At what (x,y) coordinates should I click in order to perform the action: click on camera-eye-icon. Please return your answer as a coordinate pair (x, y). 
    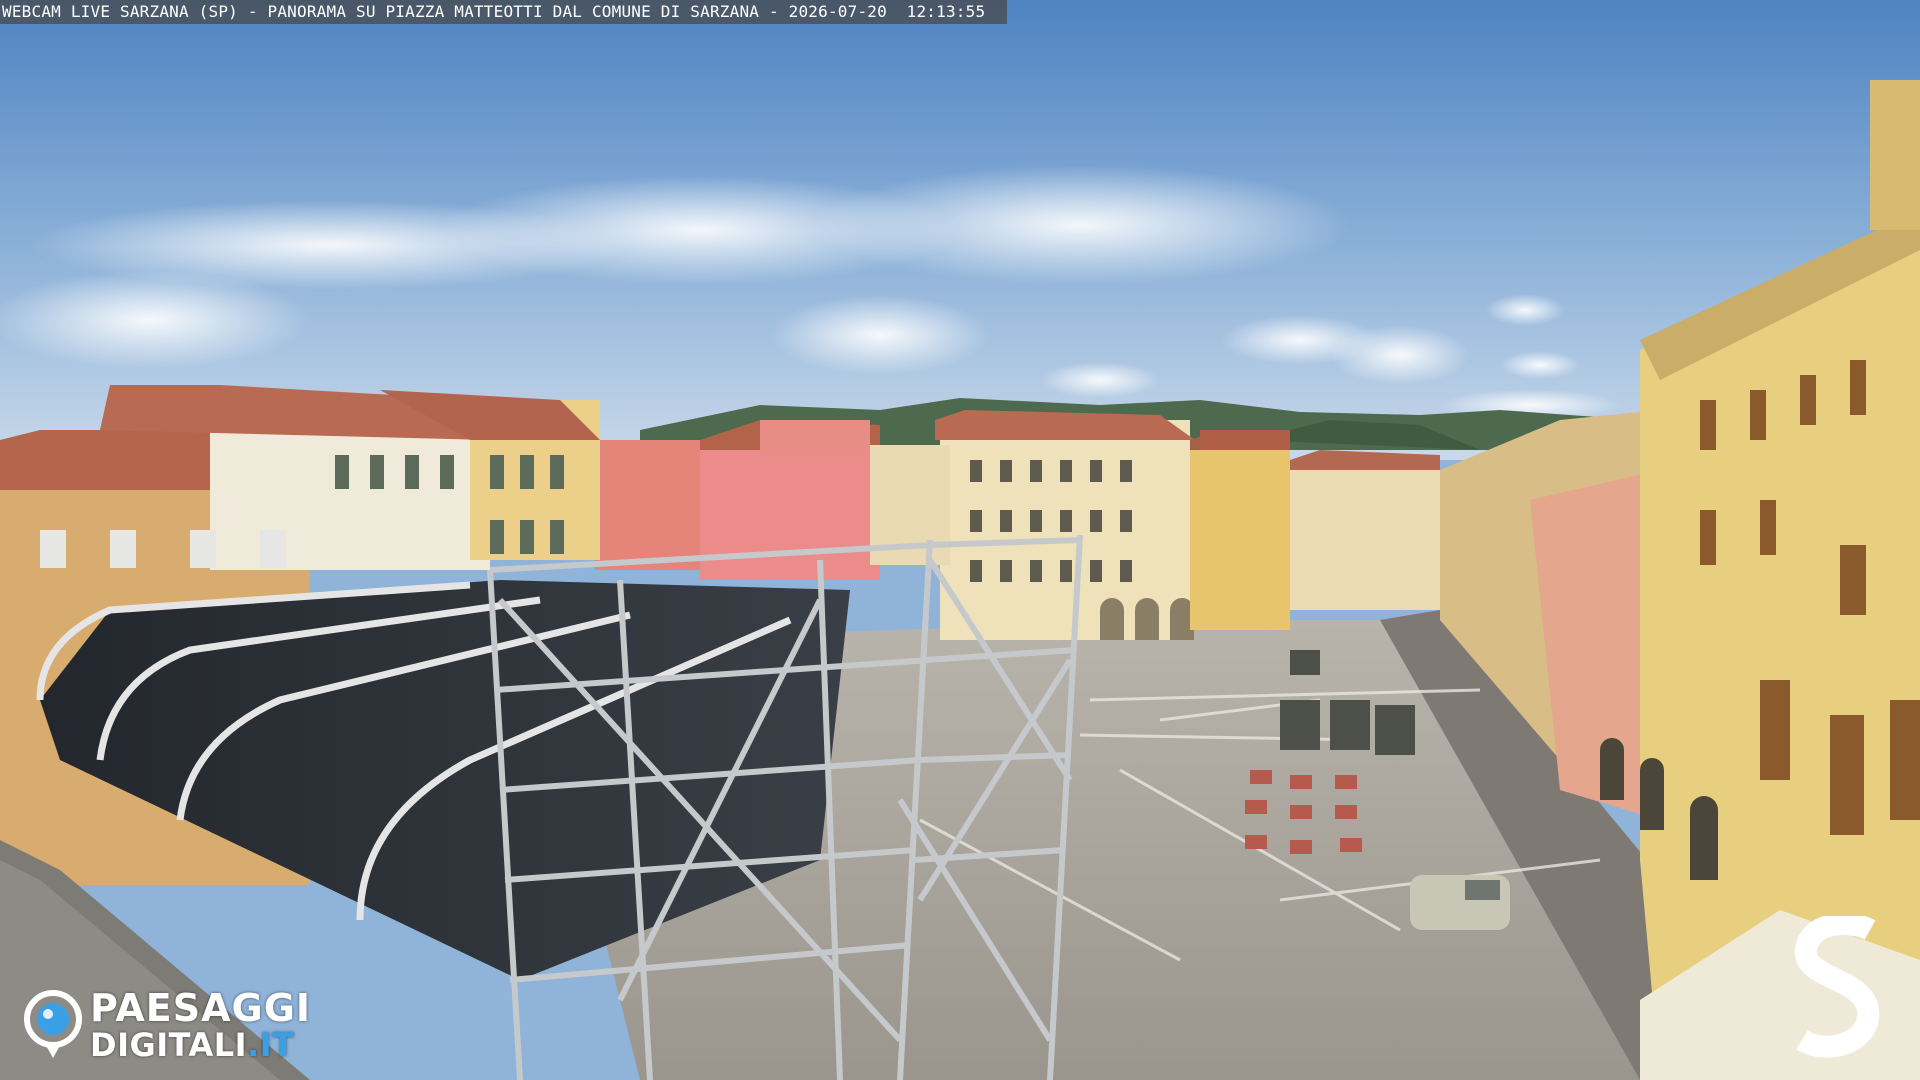
    Looking at the image, I should click on (53, 1025).